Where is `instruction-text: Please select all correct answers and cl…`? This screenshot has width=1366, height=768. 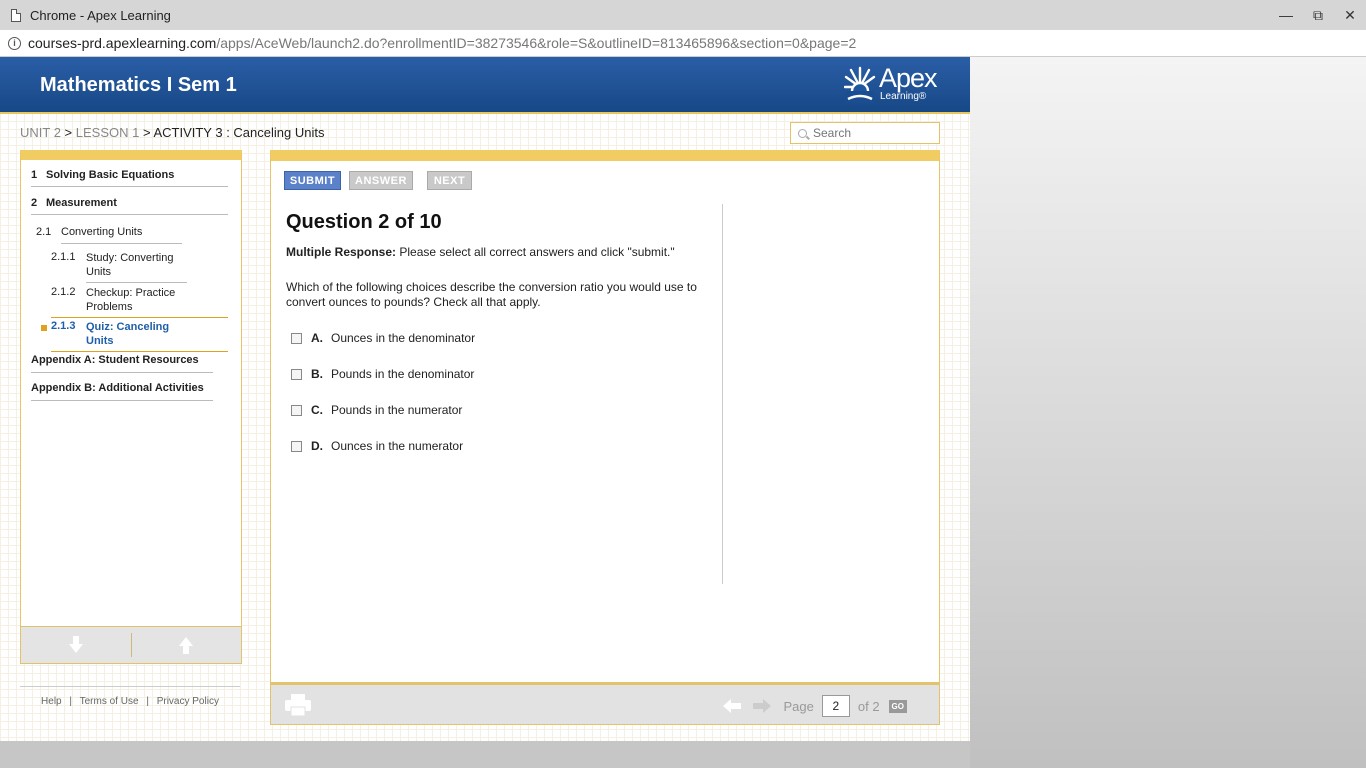
instruction-text: Please select all correct answers and cl… is located at coordinates (535, 252).